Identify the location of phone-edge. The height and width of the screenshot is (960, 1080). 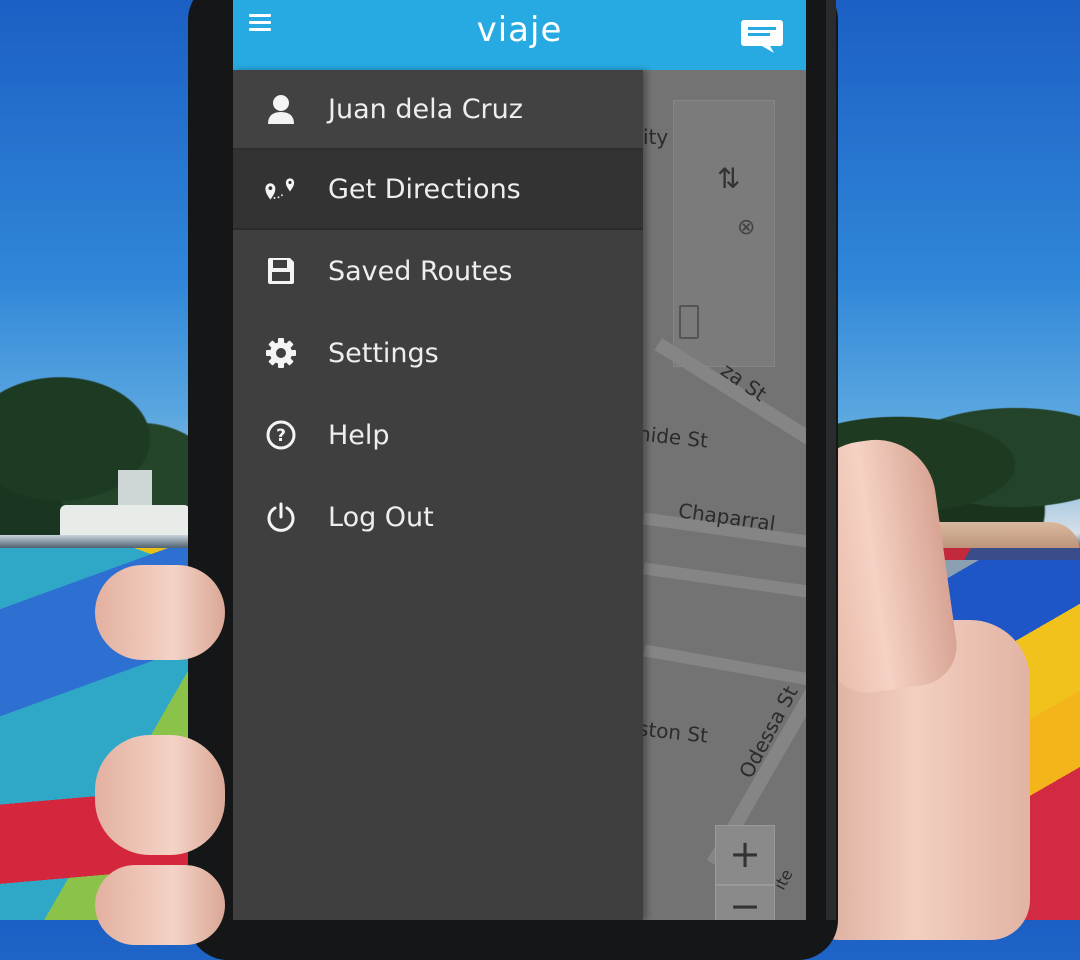
(831, 460).